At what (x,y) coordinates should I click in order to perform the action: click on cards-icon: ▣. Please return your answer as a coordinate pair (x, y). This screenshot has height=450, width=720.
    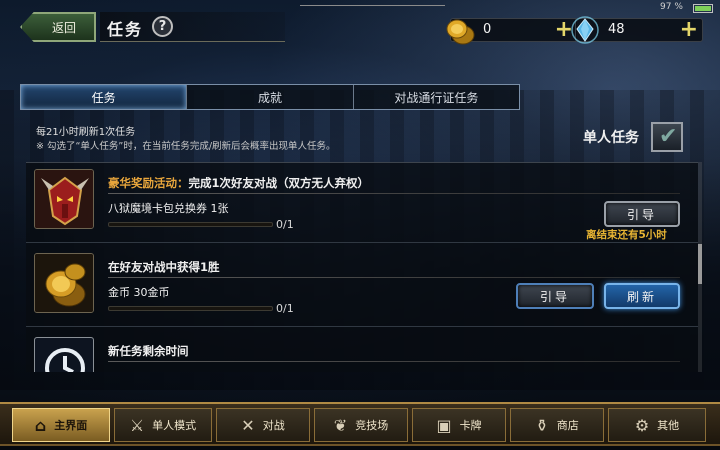
    Looking at the image, I should click on (444, 425).